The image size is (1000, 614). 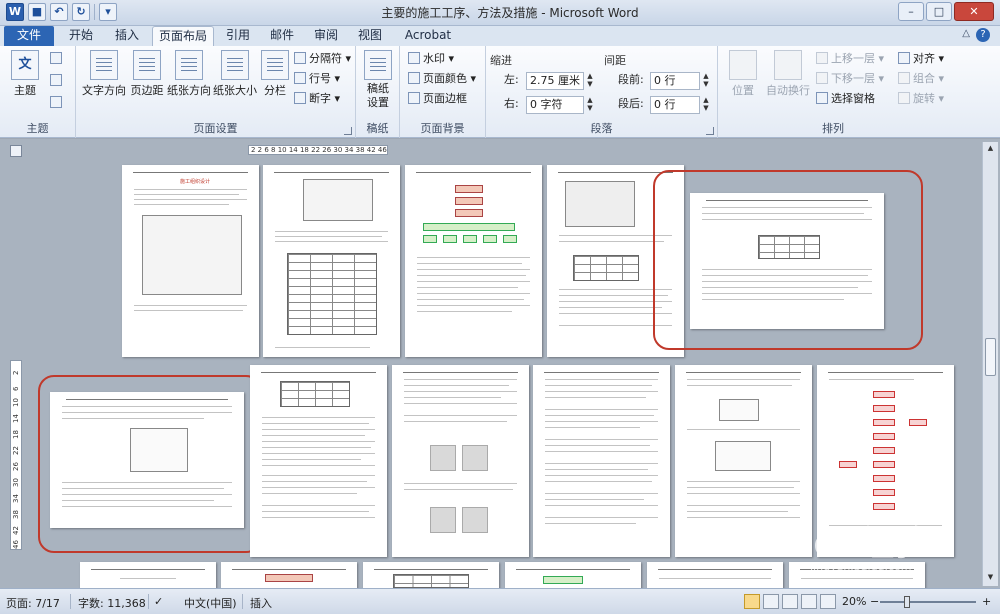 What do you see at coordinates (33, 603) in the screenshot?
I see `page-counter: 页面: 7/17` at bounding box center [33, 603].